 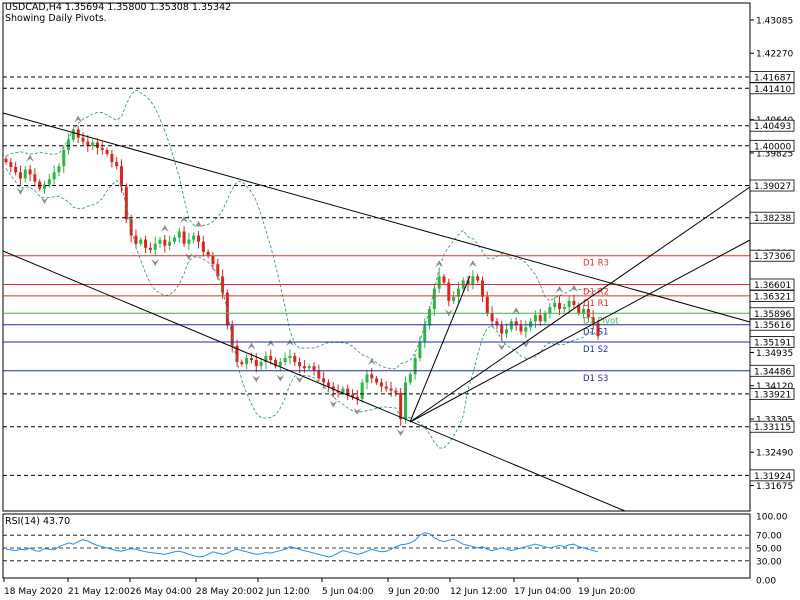 What do you see at coordinates (774, 454) in the screenshot?
I see `price-tick-label: 1.32490` at bounding box center [774, 454].